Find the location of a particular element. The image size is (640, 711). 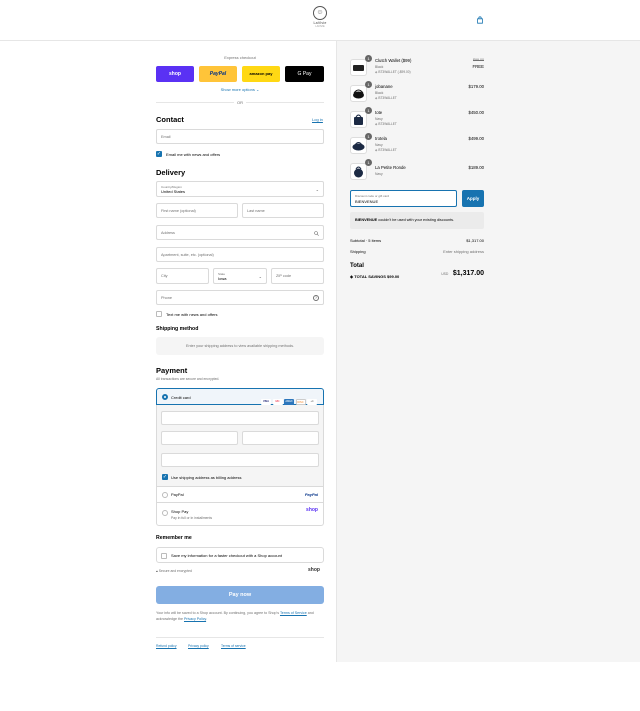

privacy-policy-footer-link: Privacy policy is located at coordinates (198, 646).